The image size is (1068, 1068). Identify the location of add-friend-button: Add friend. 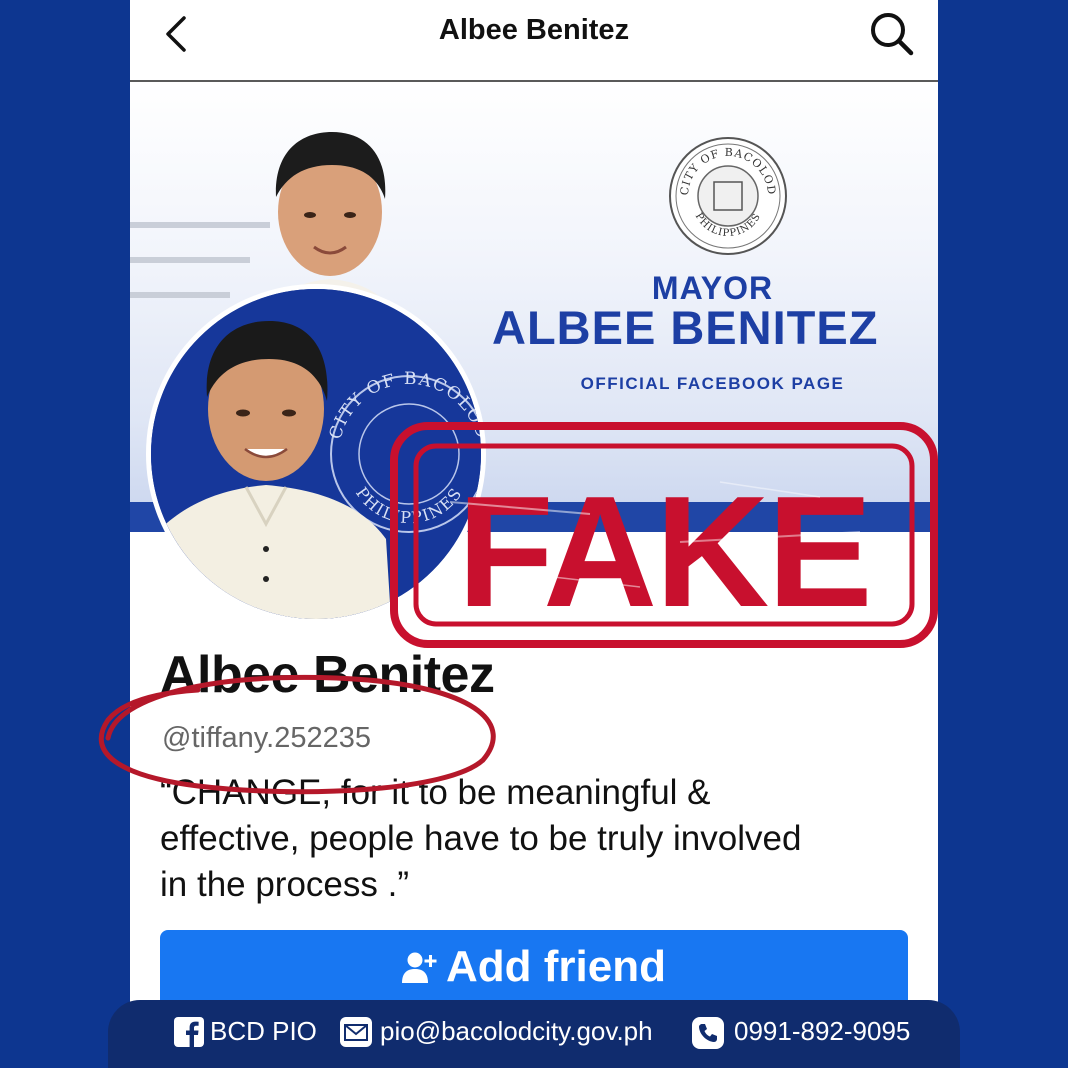
(534, 970).